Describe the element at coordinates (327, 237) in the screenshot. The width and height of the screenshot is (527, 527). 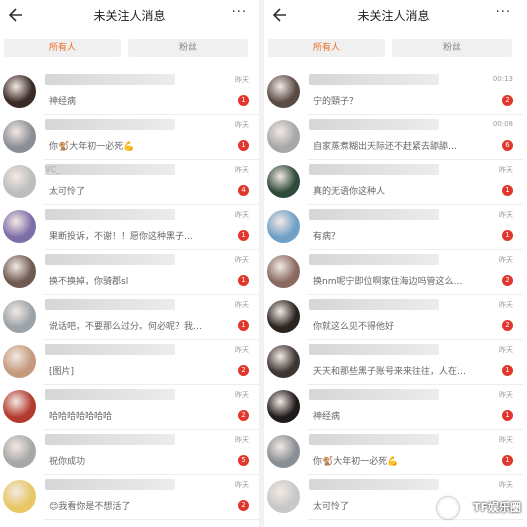
I see `message-preview: 有病？` at that location.